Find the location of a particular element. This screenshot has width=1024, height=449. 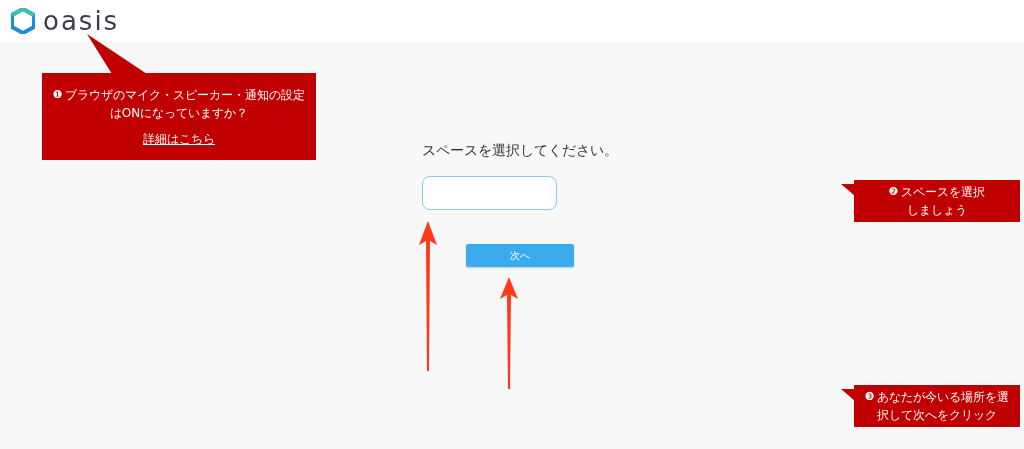

callout-text: あなたが今いる場所を選 is located at coordinates (943, 397).